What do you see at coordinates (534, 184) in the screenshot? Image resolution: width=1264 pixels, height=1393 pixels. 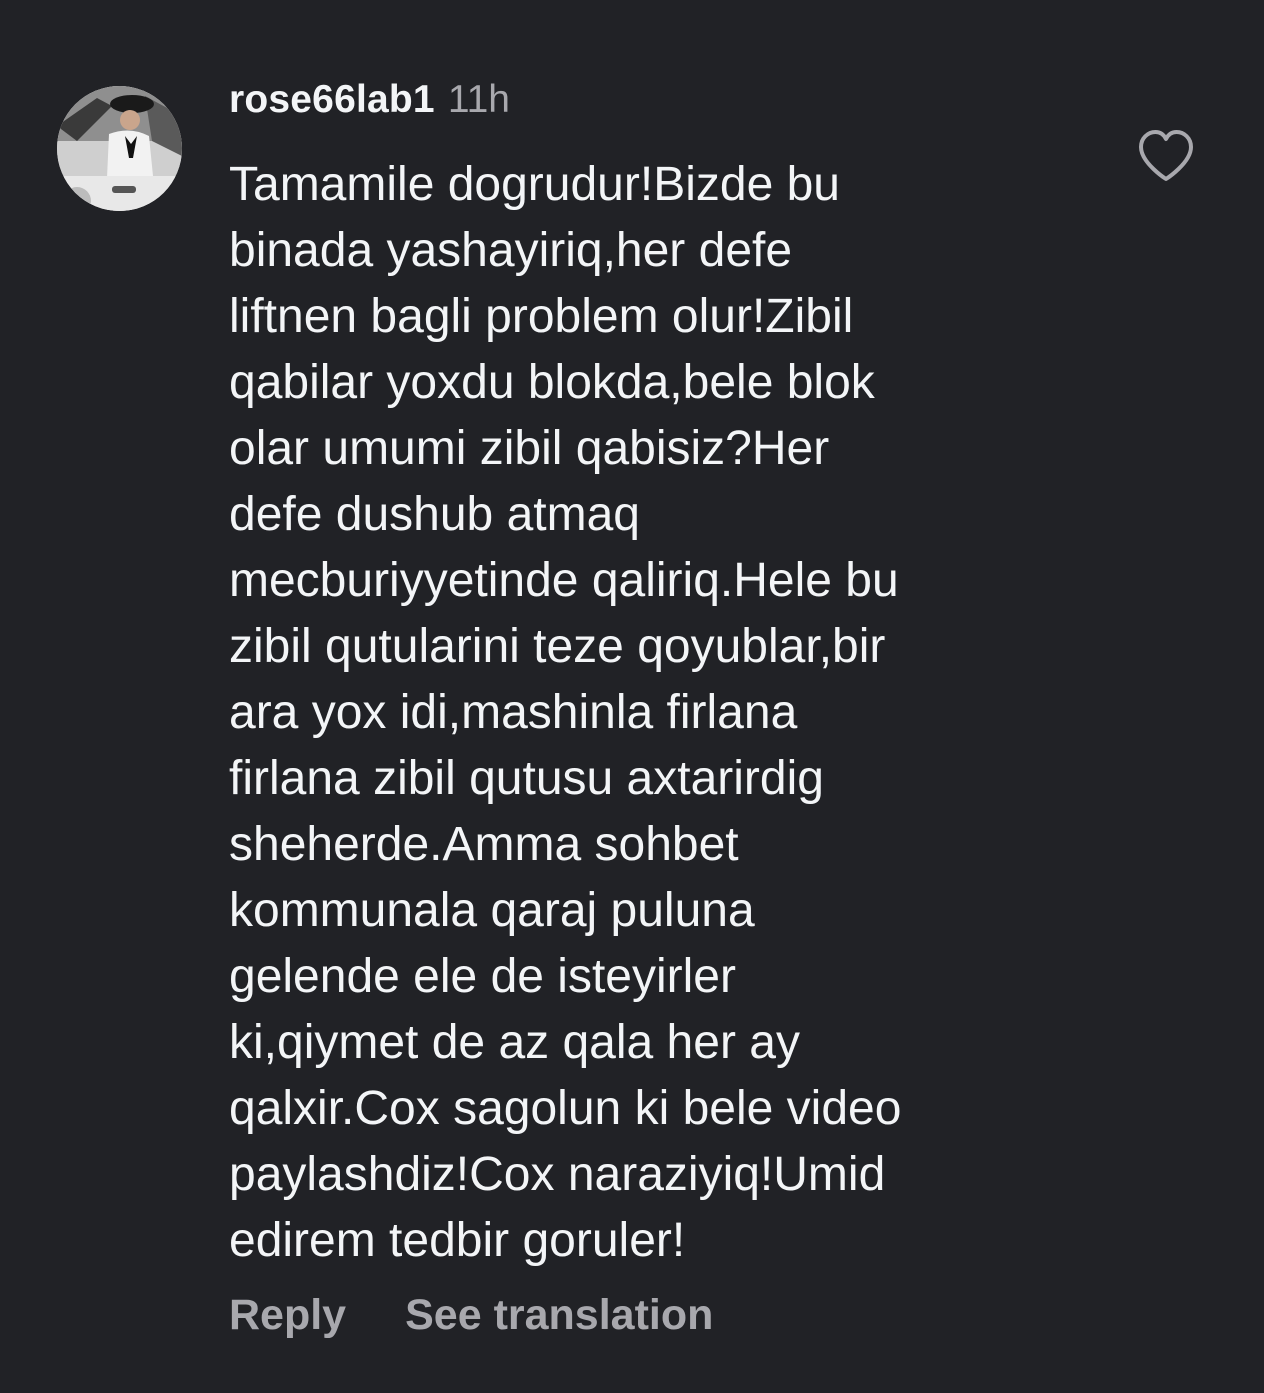 I see `comment-text-line: Tamamile dogrudur!Bizde bu` at bounding box center [534, 184].